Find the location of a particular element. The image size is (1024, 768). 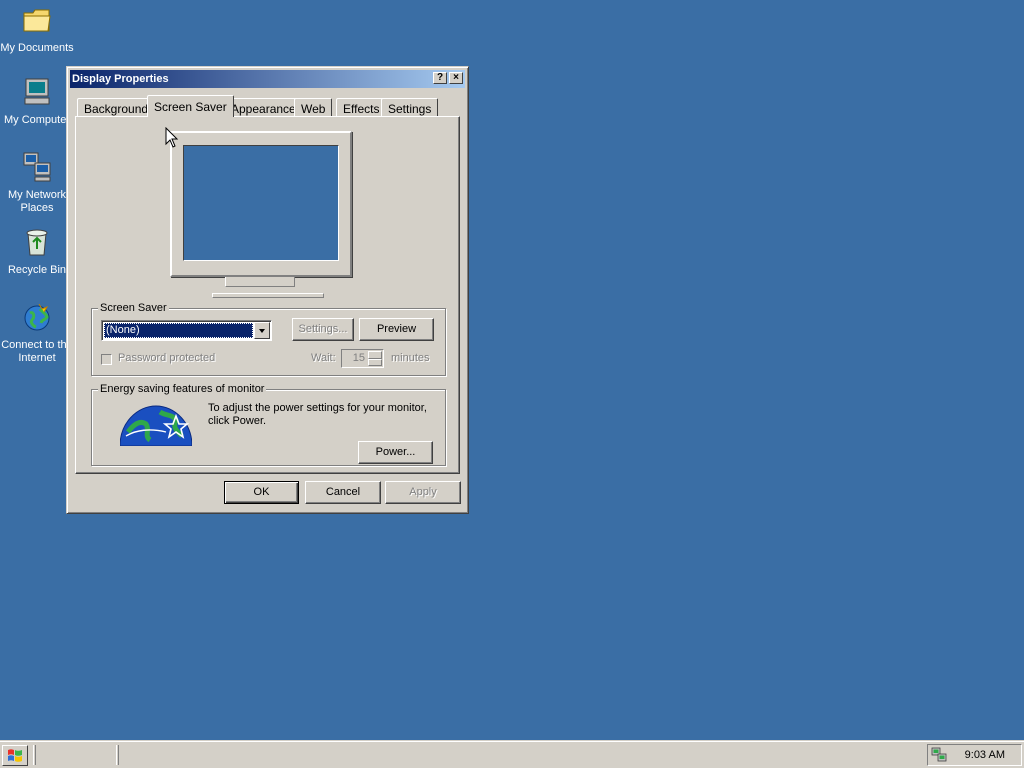

network-icon is located at coordinates (37, 167).